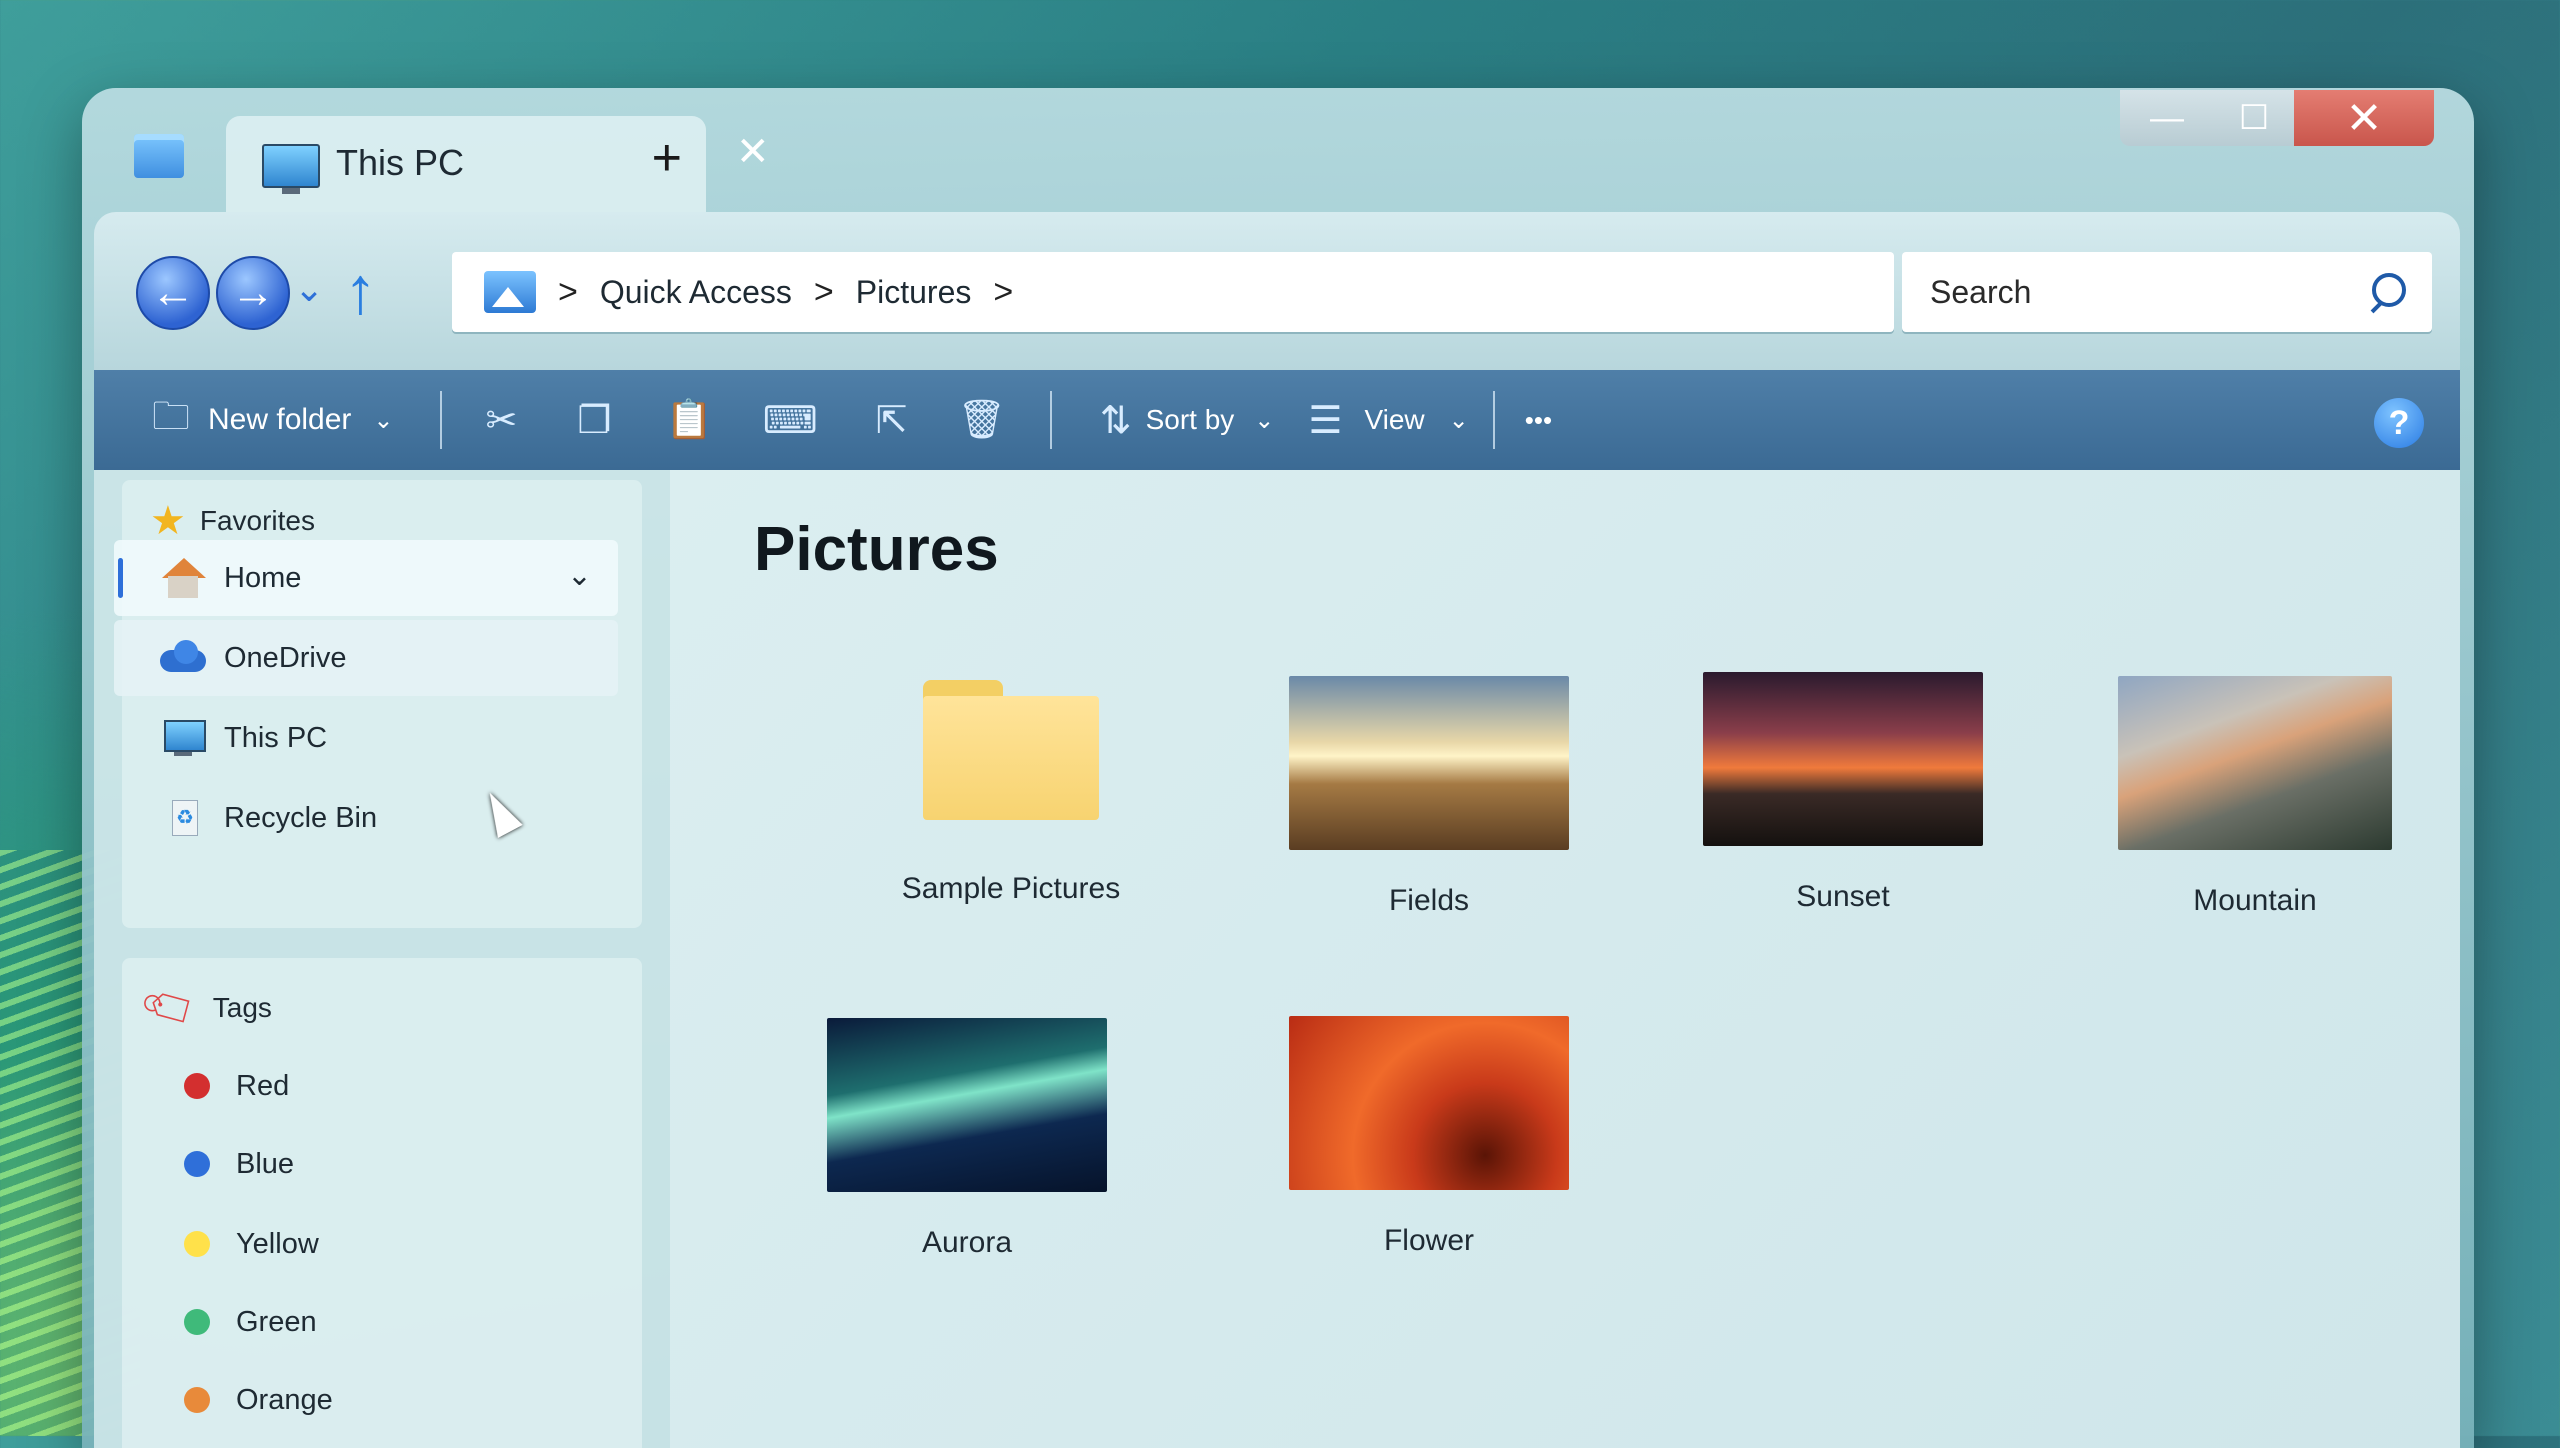 The height and width of the screenshot is (1448, 2560). Describe the element at coordinates (171, 416) in the screenshot. I see `new-folder-icon: 🗀` at that location.